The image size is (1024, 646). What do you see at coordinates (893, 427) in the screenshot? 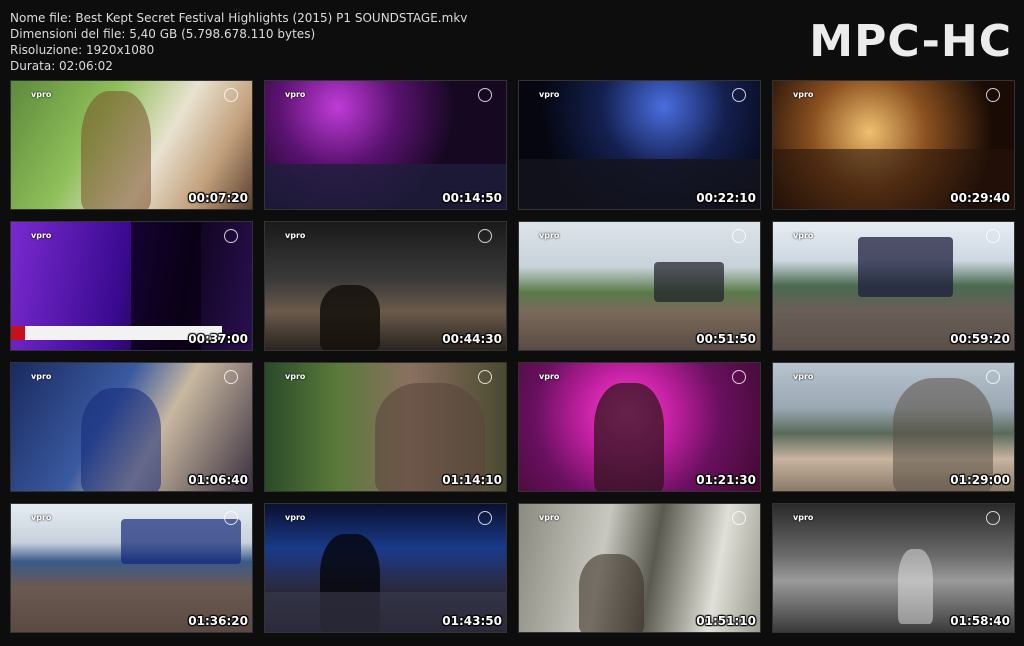
I see `thumbnail: vpro 01:29:00` at bounding box center [893, 427].